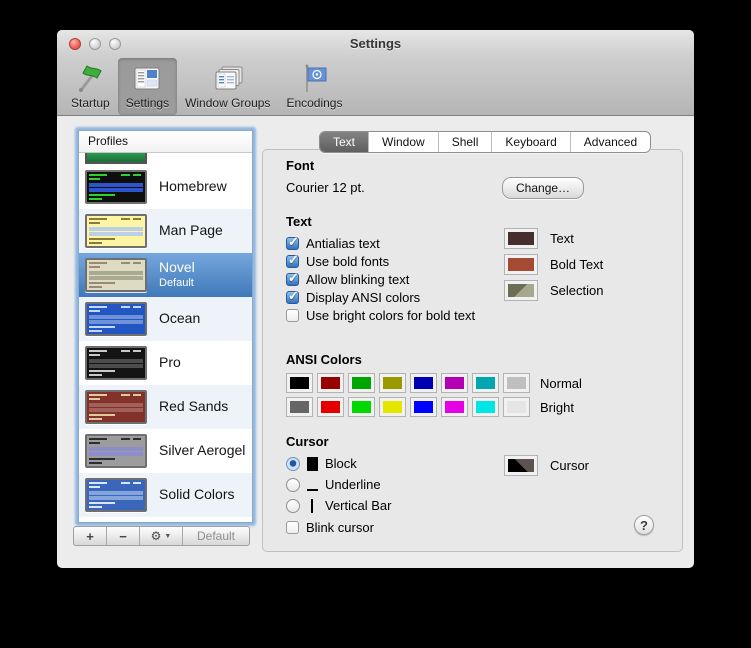 The width and height of the screenshot is (751, 648). Describe the element at coordinates (380, 243) in the screenshot. I see `checkbox-row-antialias-text: Antialias text` at that location.